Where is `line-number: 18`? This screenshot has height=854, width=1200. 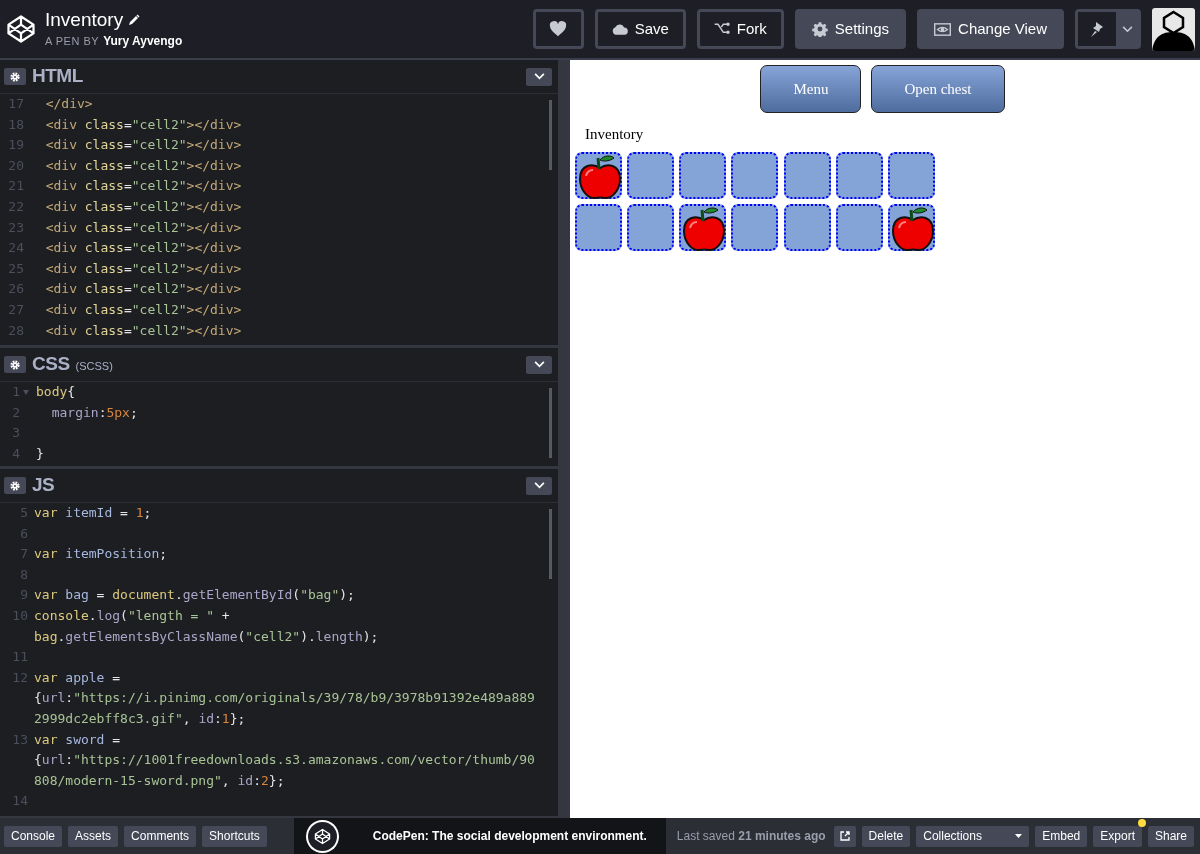
line-number: 18 is located at coordinates (16, 124).